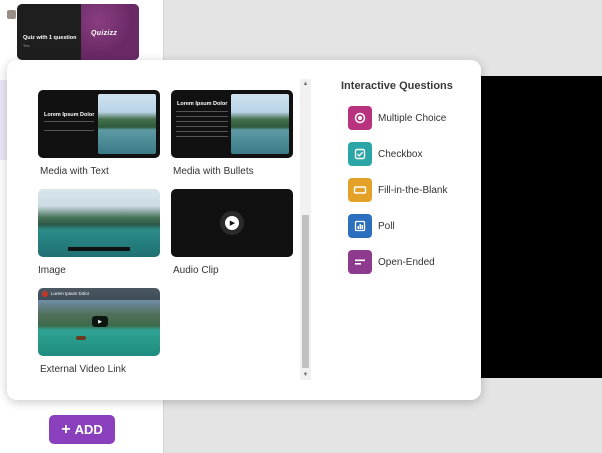 The height and width of the screenshot is (453, 602). I want to click on image-card: Image, so click(99, 232).